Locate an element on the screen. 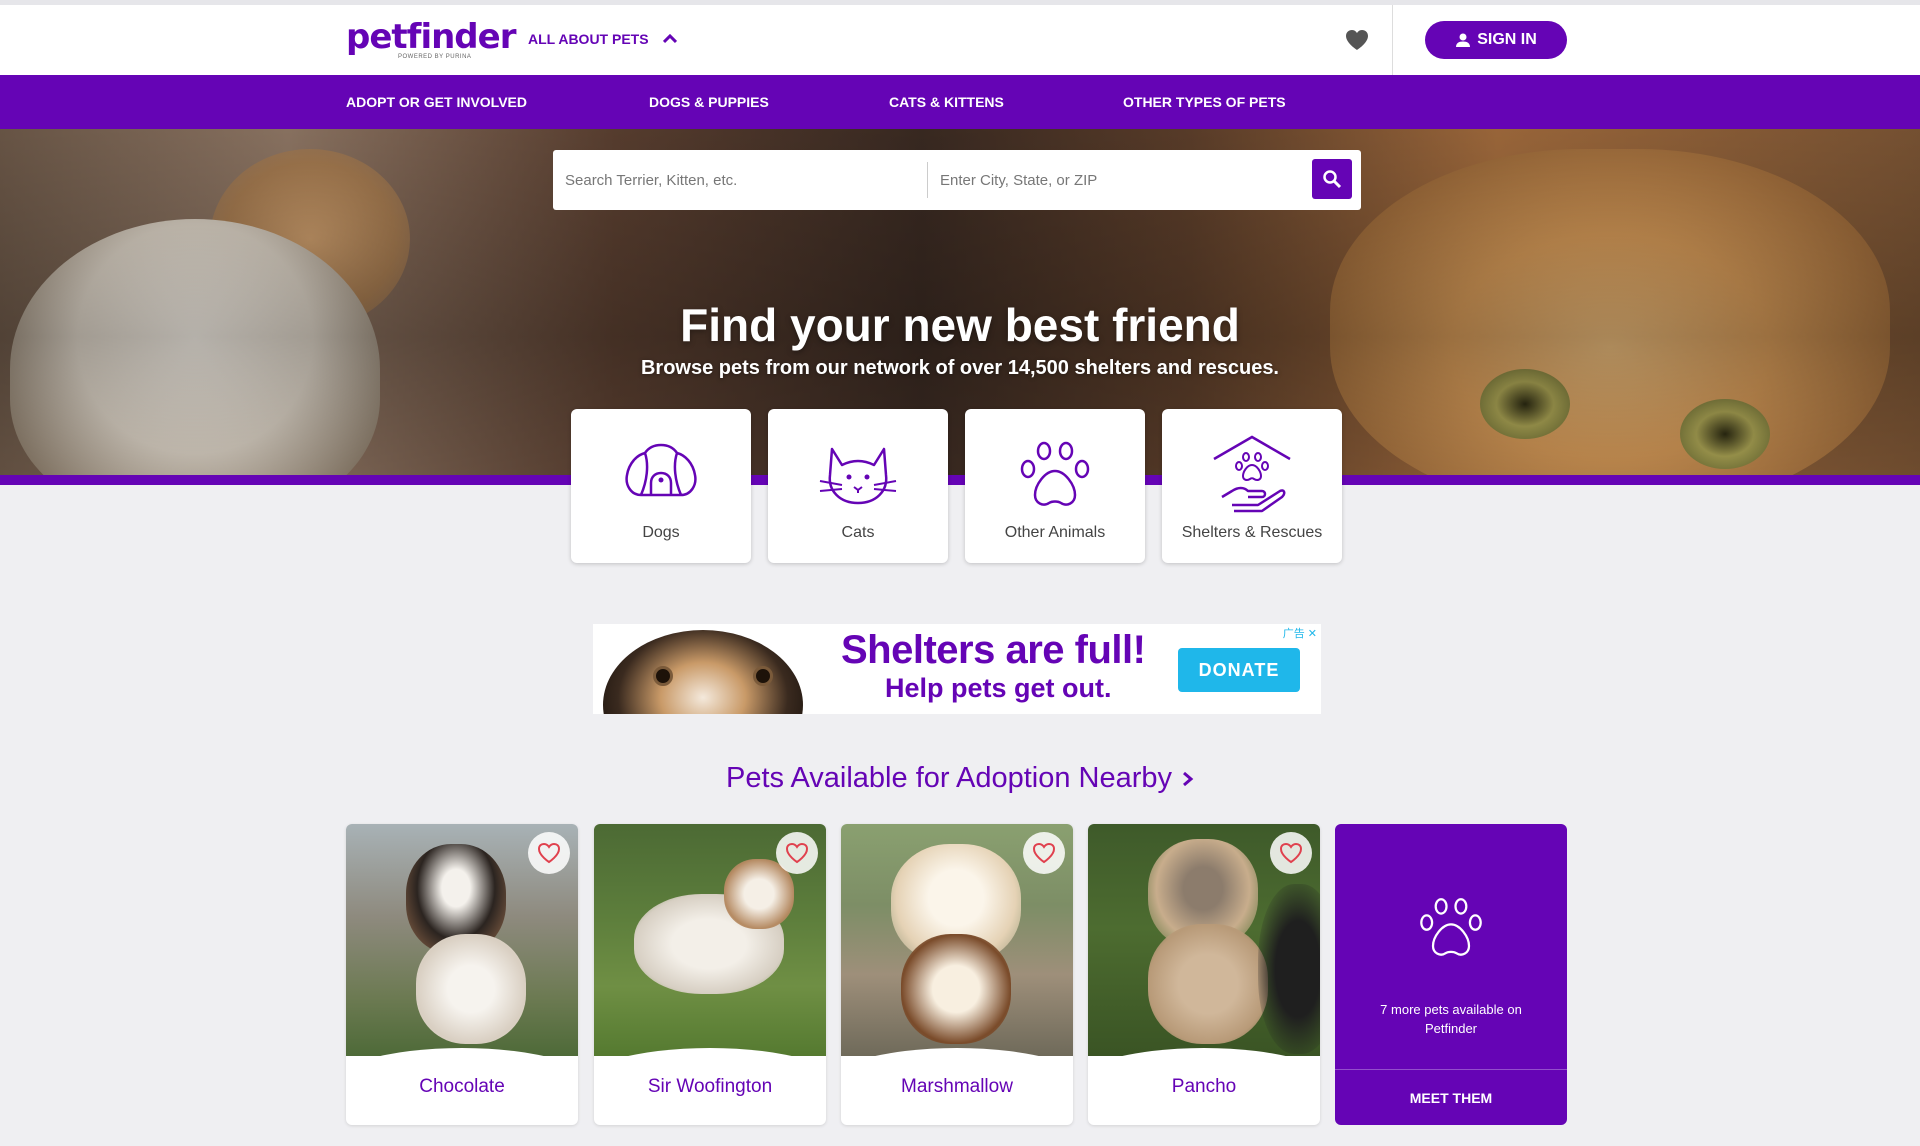 This screenshot has width=1920, height=1146. pets-nearby-heading: Pets Available for Adoption Nearby is located at coordinates (960, 778).